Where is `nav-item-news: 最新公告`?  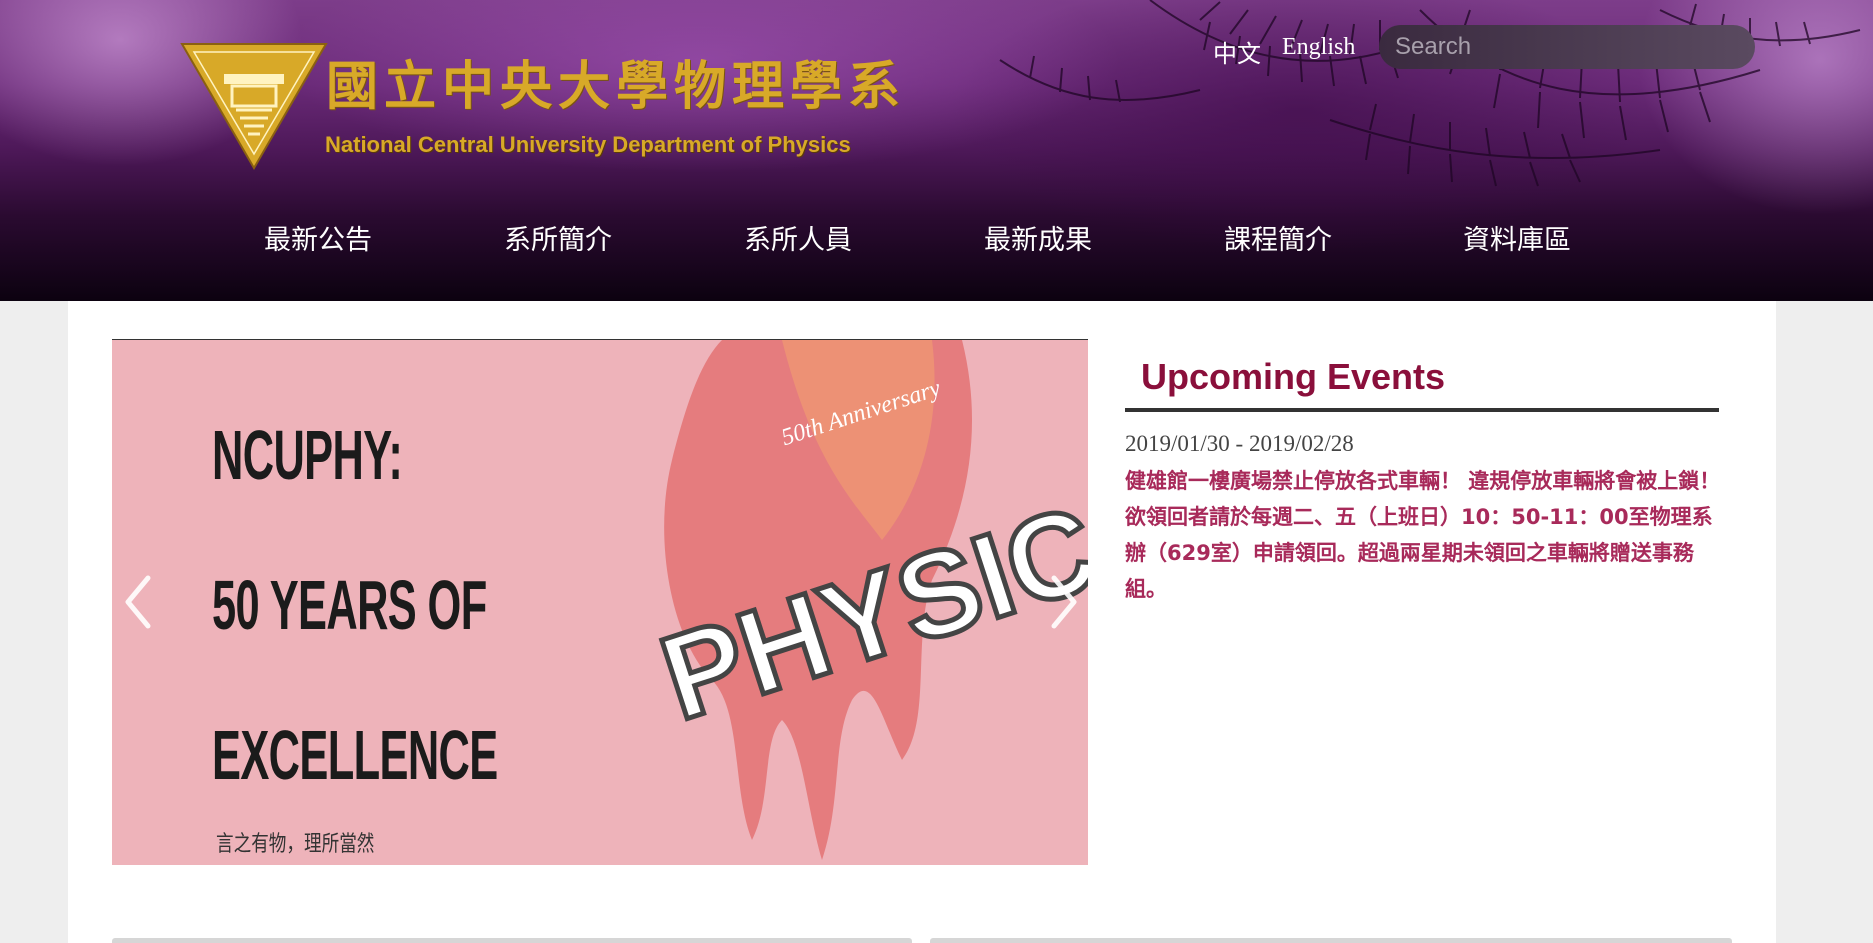 nav-item-news: 最新公告 is located at coordinates (318, 237).